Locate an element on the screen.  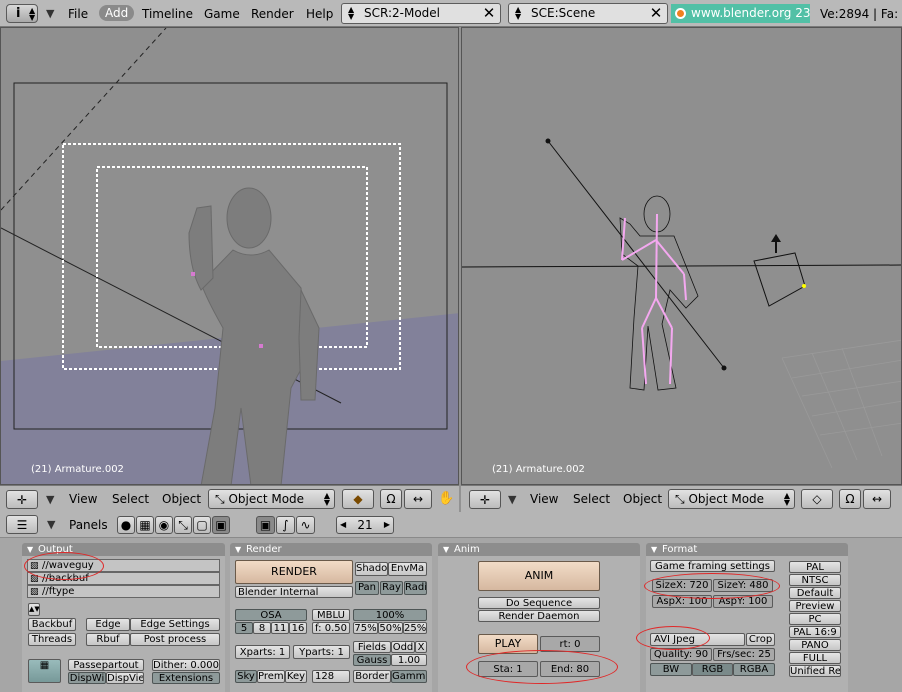
sky-toggle: Sky is located at coordinates (246, 676).